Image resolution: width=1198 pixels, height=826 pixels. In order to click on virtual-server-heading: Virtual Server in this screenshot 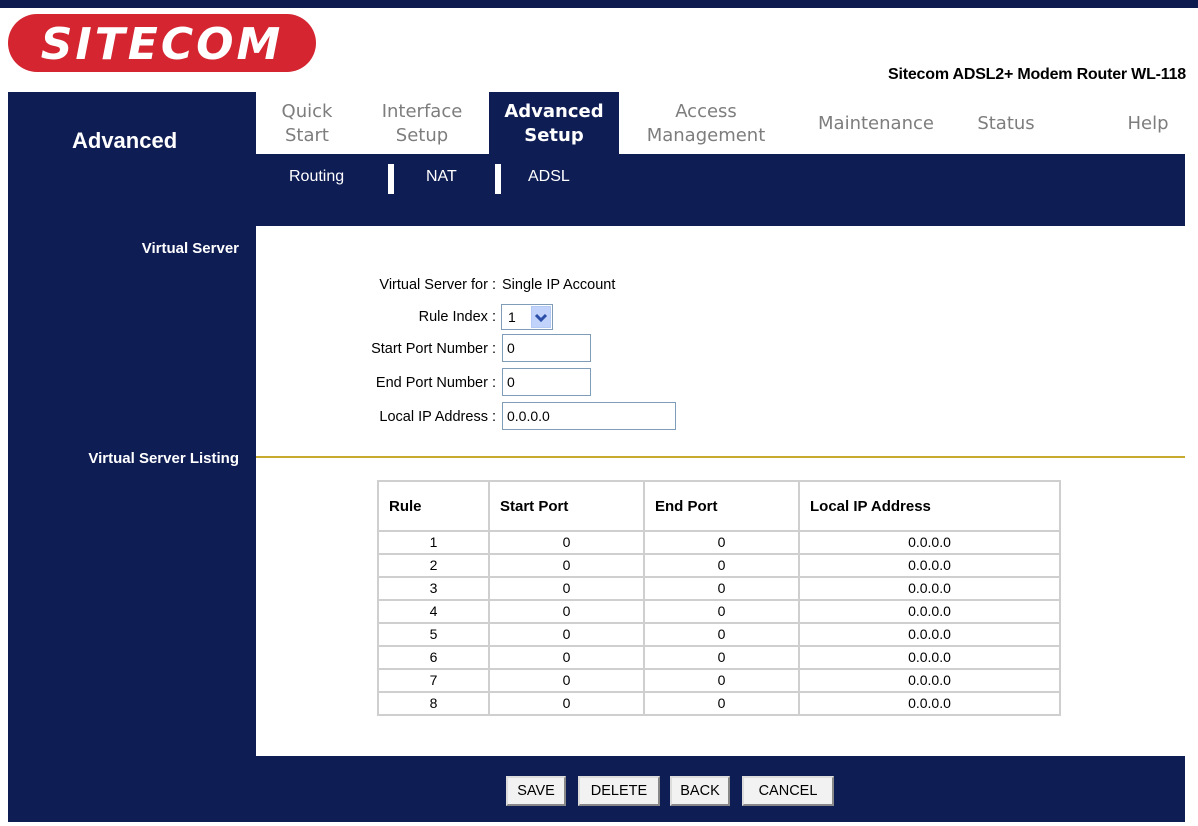, I will do `click(190, 248)`.